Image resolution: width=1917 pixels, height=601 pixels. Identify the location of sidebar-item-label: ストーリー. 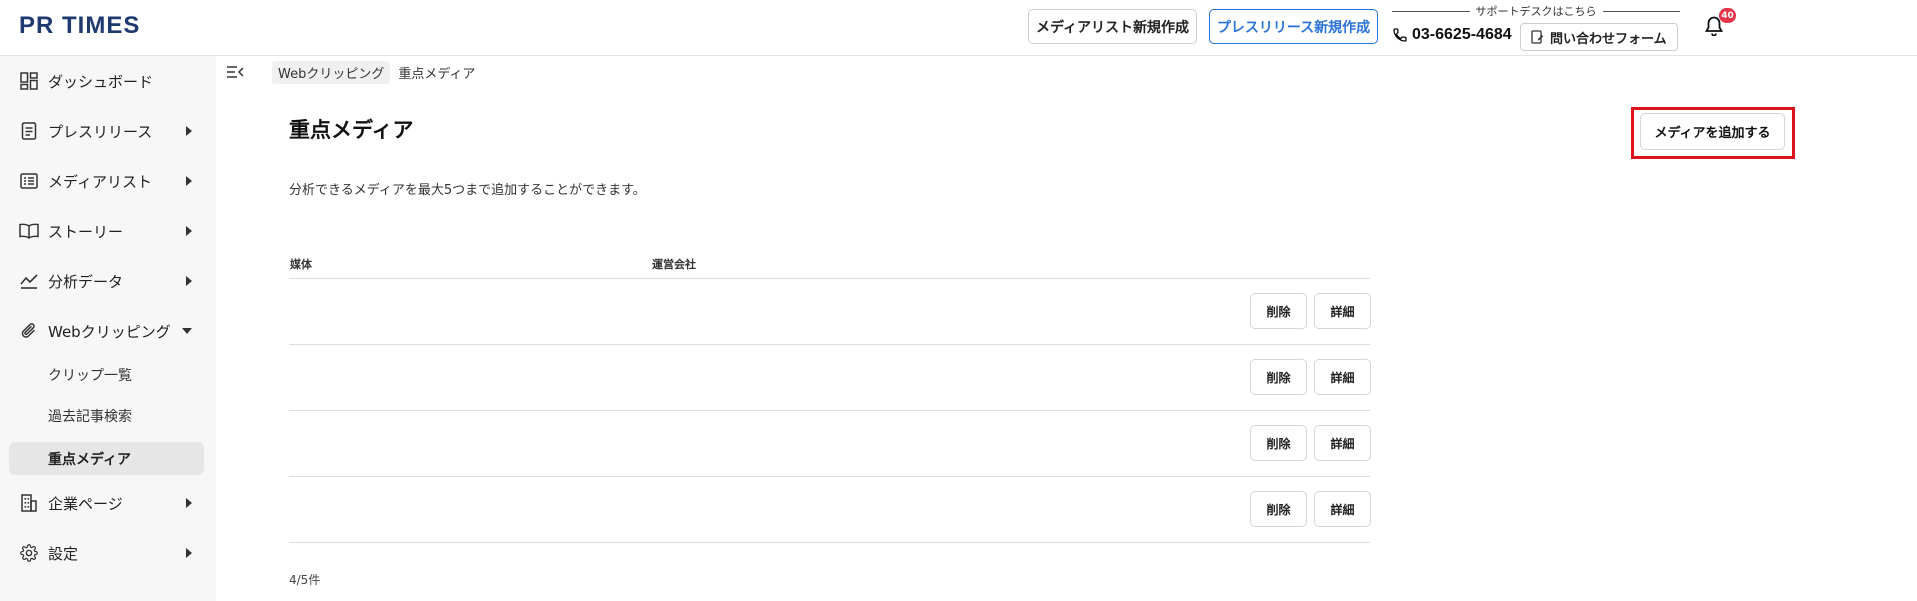
(86, 231).